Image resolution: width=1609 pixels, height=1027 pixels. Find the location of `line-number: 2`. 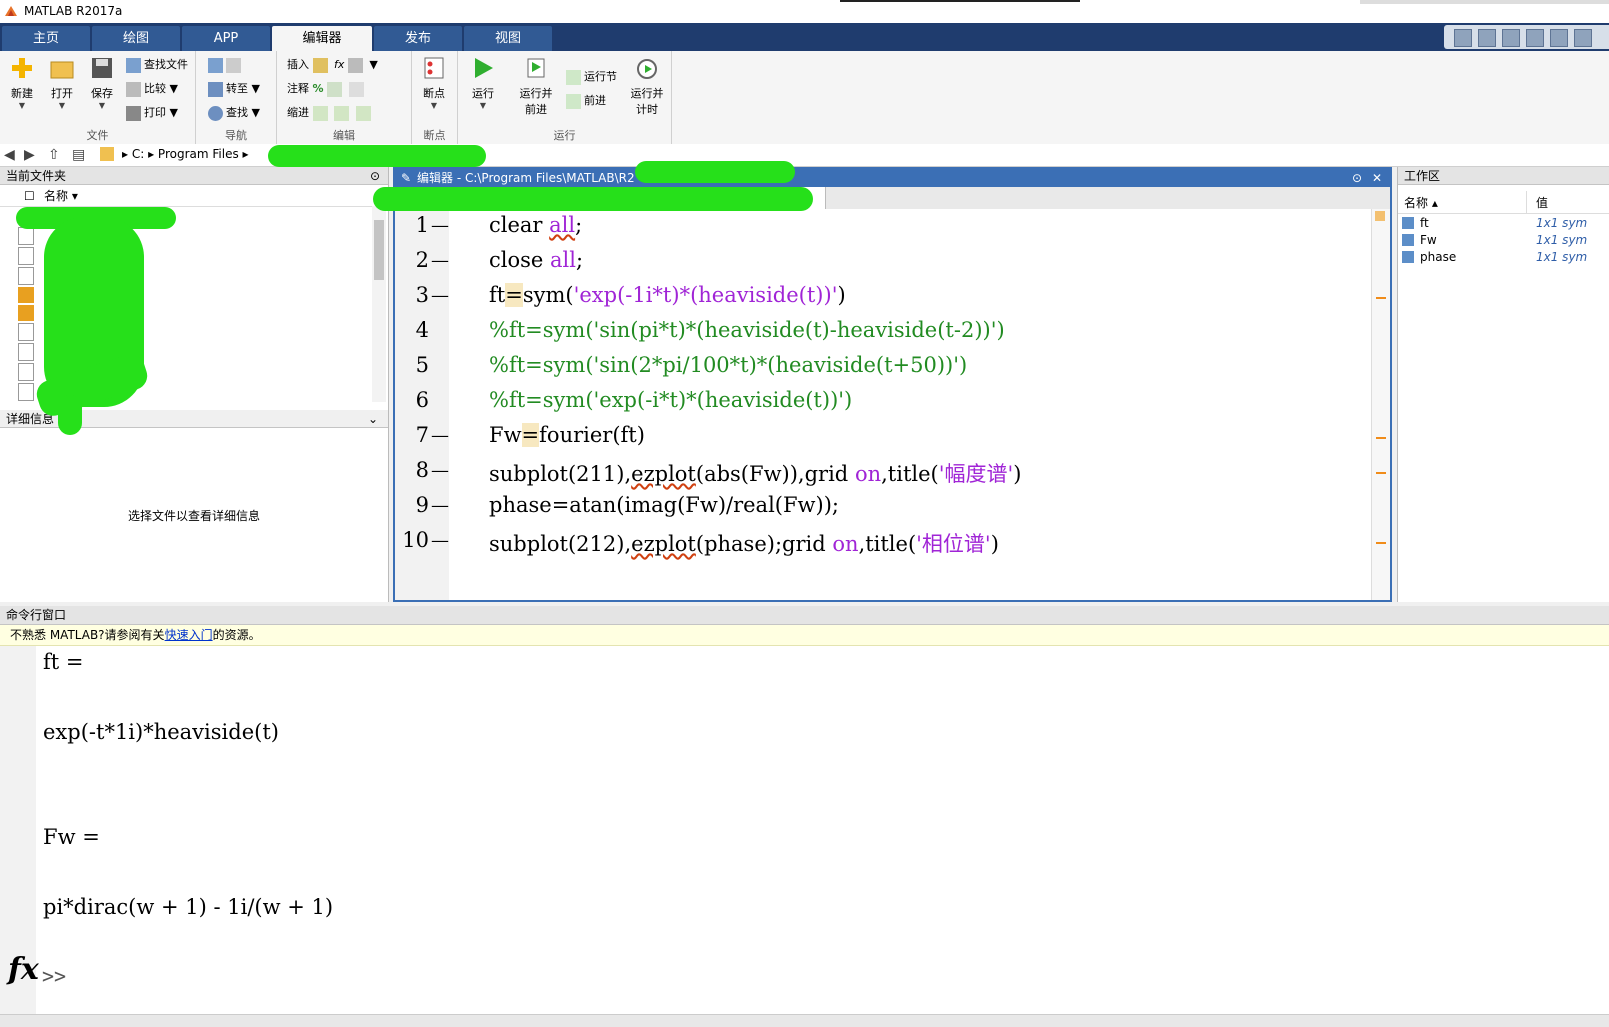

line-number: 2 is located at coordinates (422, 260).